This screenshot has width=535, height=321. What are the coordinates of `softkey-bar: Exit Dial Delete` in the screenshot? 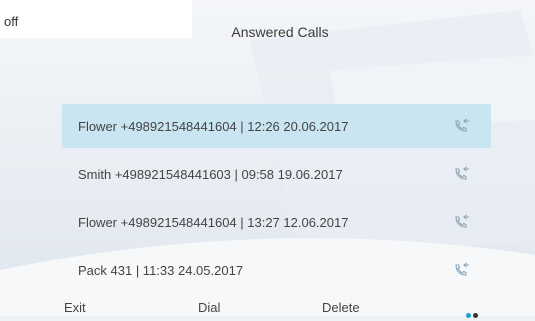 It's located at (267, 309).